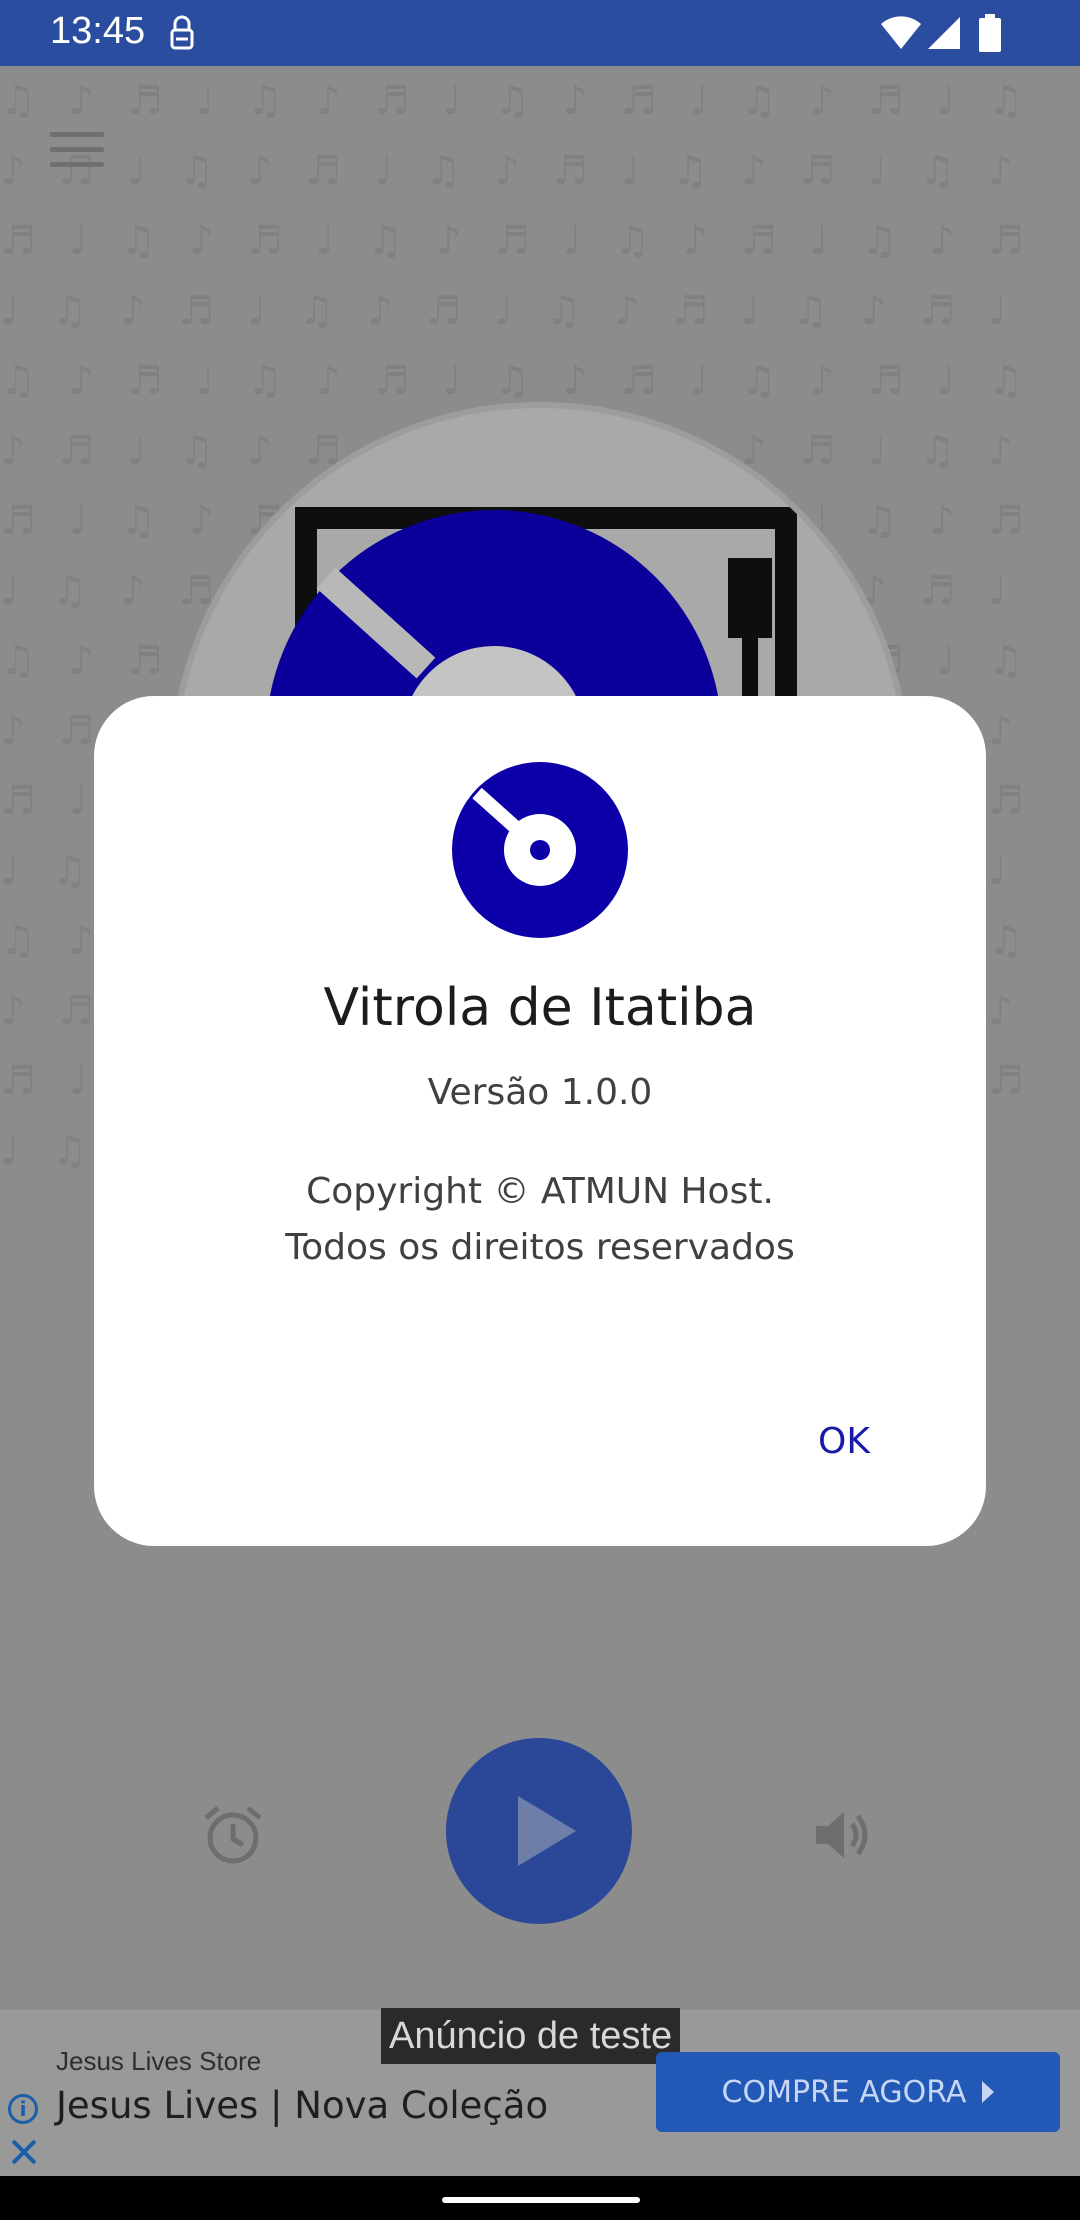 The height and width of the screenshot is (2220, 1080). Describe the element at coordinates (844, 1835) in the screenshot. I see `volume-icon` at that location.